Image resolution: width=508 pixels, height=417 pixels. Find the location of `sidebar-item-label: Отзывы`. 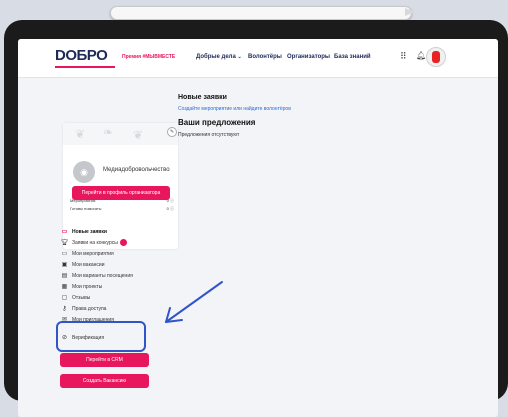

sidebar-item-label: Отзывы is located at coordinates (81, 298).